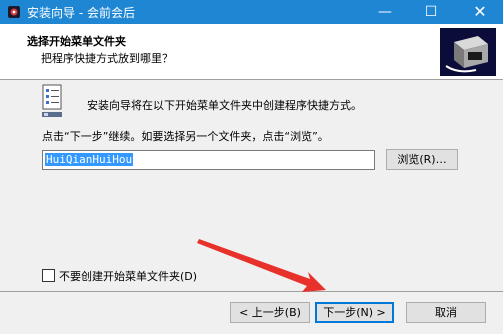  What do you see at coordinates (468, 52) in the screenshot?
I see `computer-box-icon` at bounding box center [468, 52].